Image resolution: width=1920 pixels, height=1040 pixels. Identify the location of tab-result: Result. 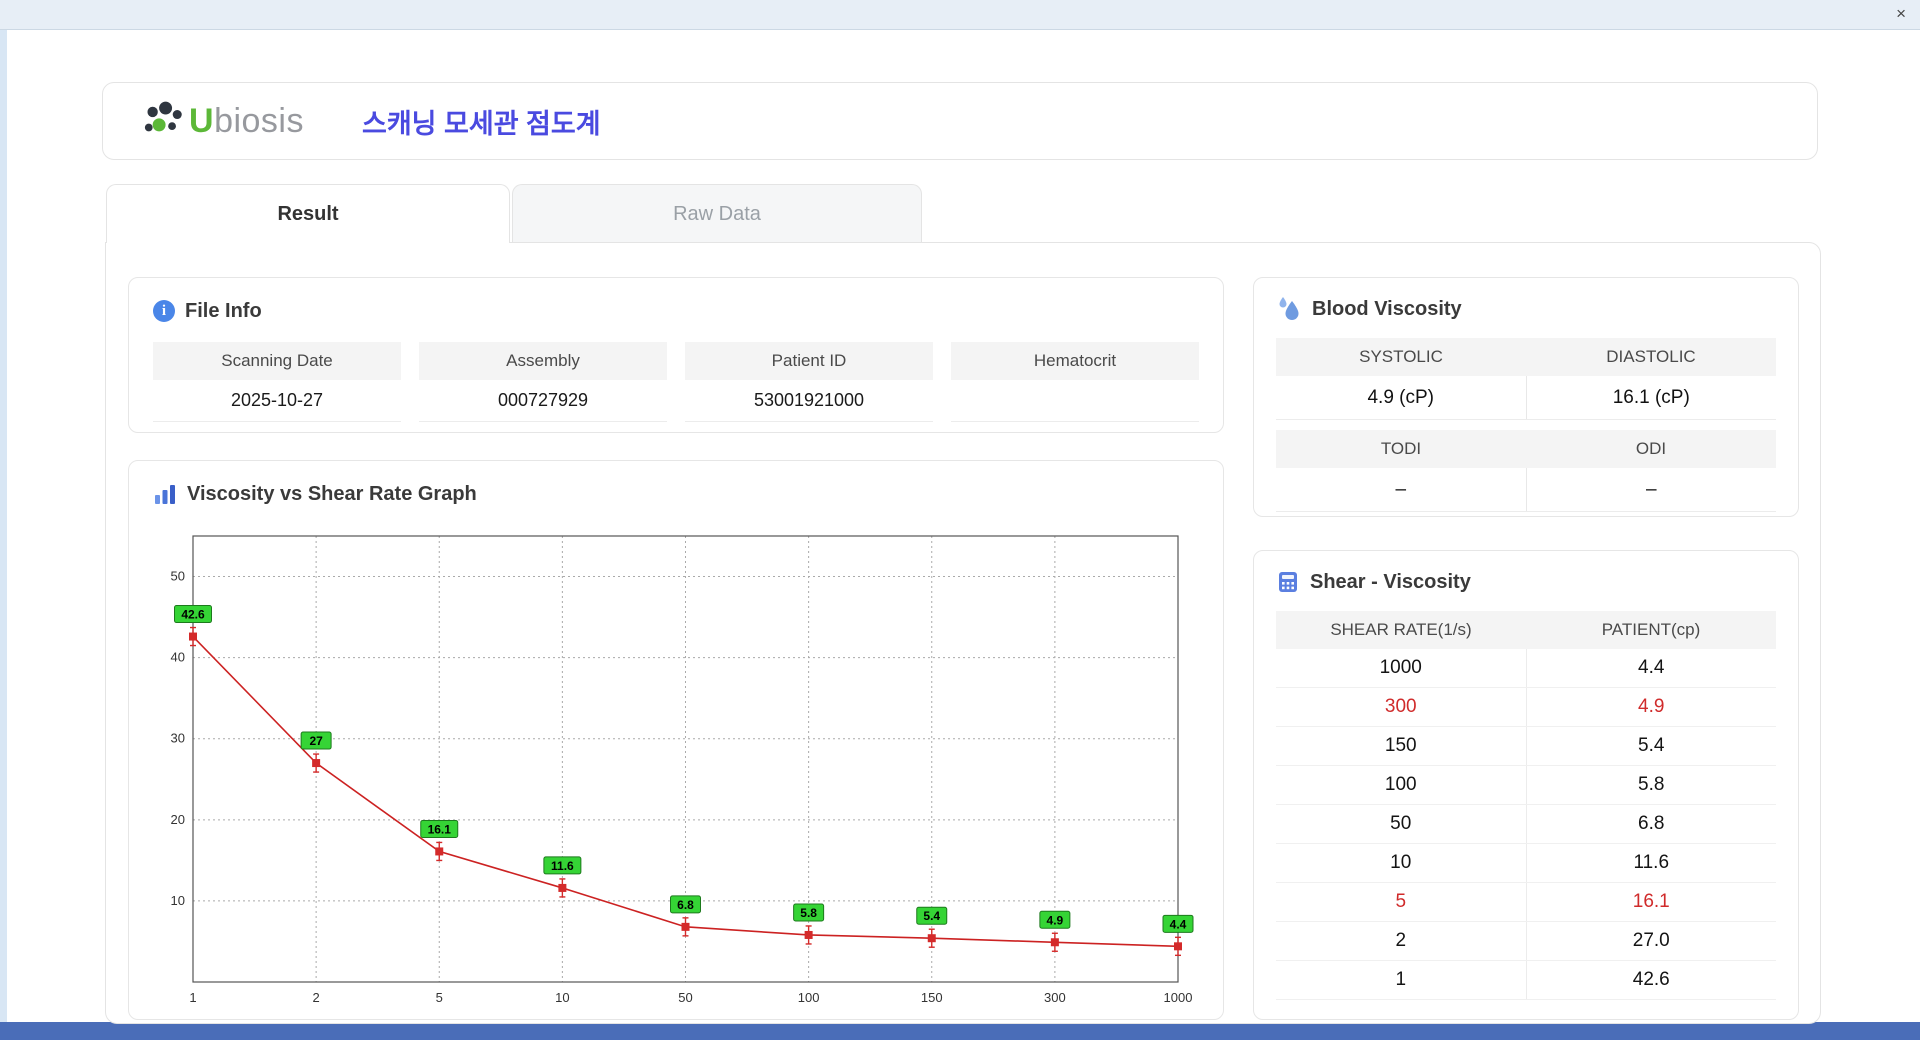
(308, 213).